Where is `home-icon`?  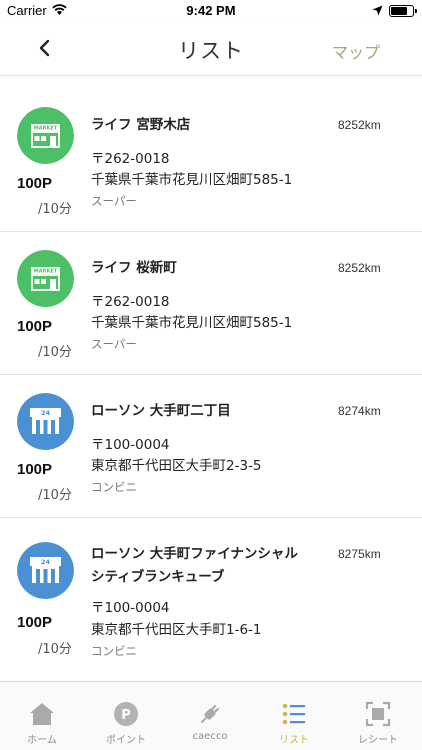
home-icon is located at coordinates (42, 714).